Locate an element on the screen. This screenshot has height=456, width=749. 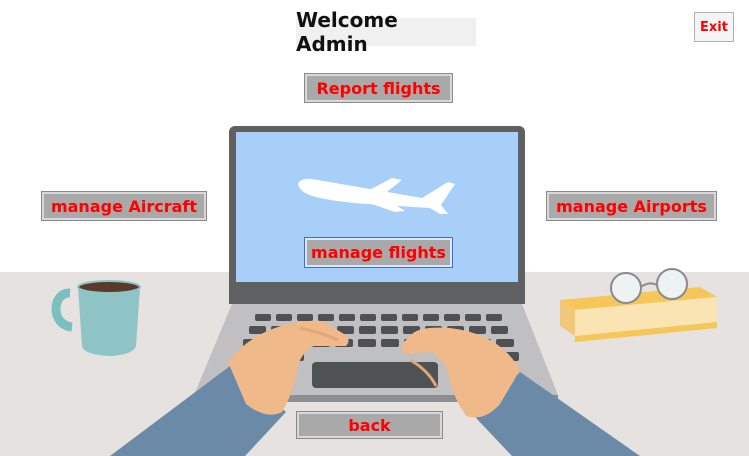
manage-flights-button: manage flights is located at coordinates (378, 252).